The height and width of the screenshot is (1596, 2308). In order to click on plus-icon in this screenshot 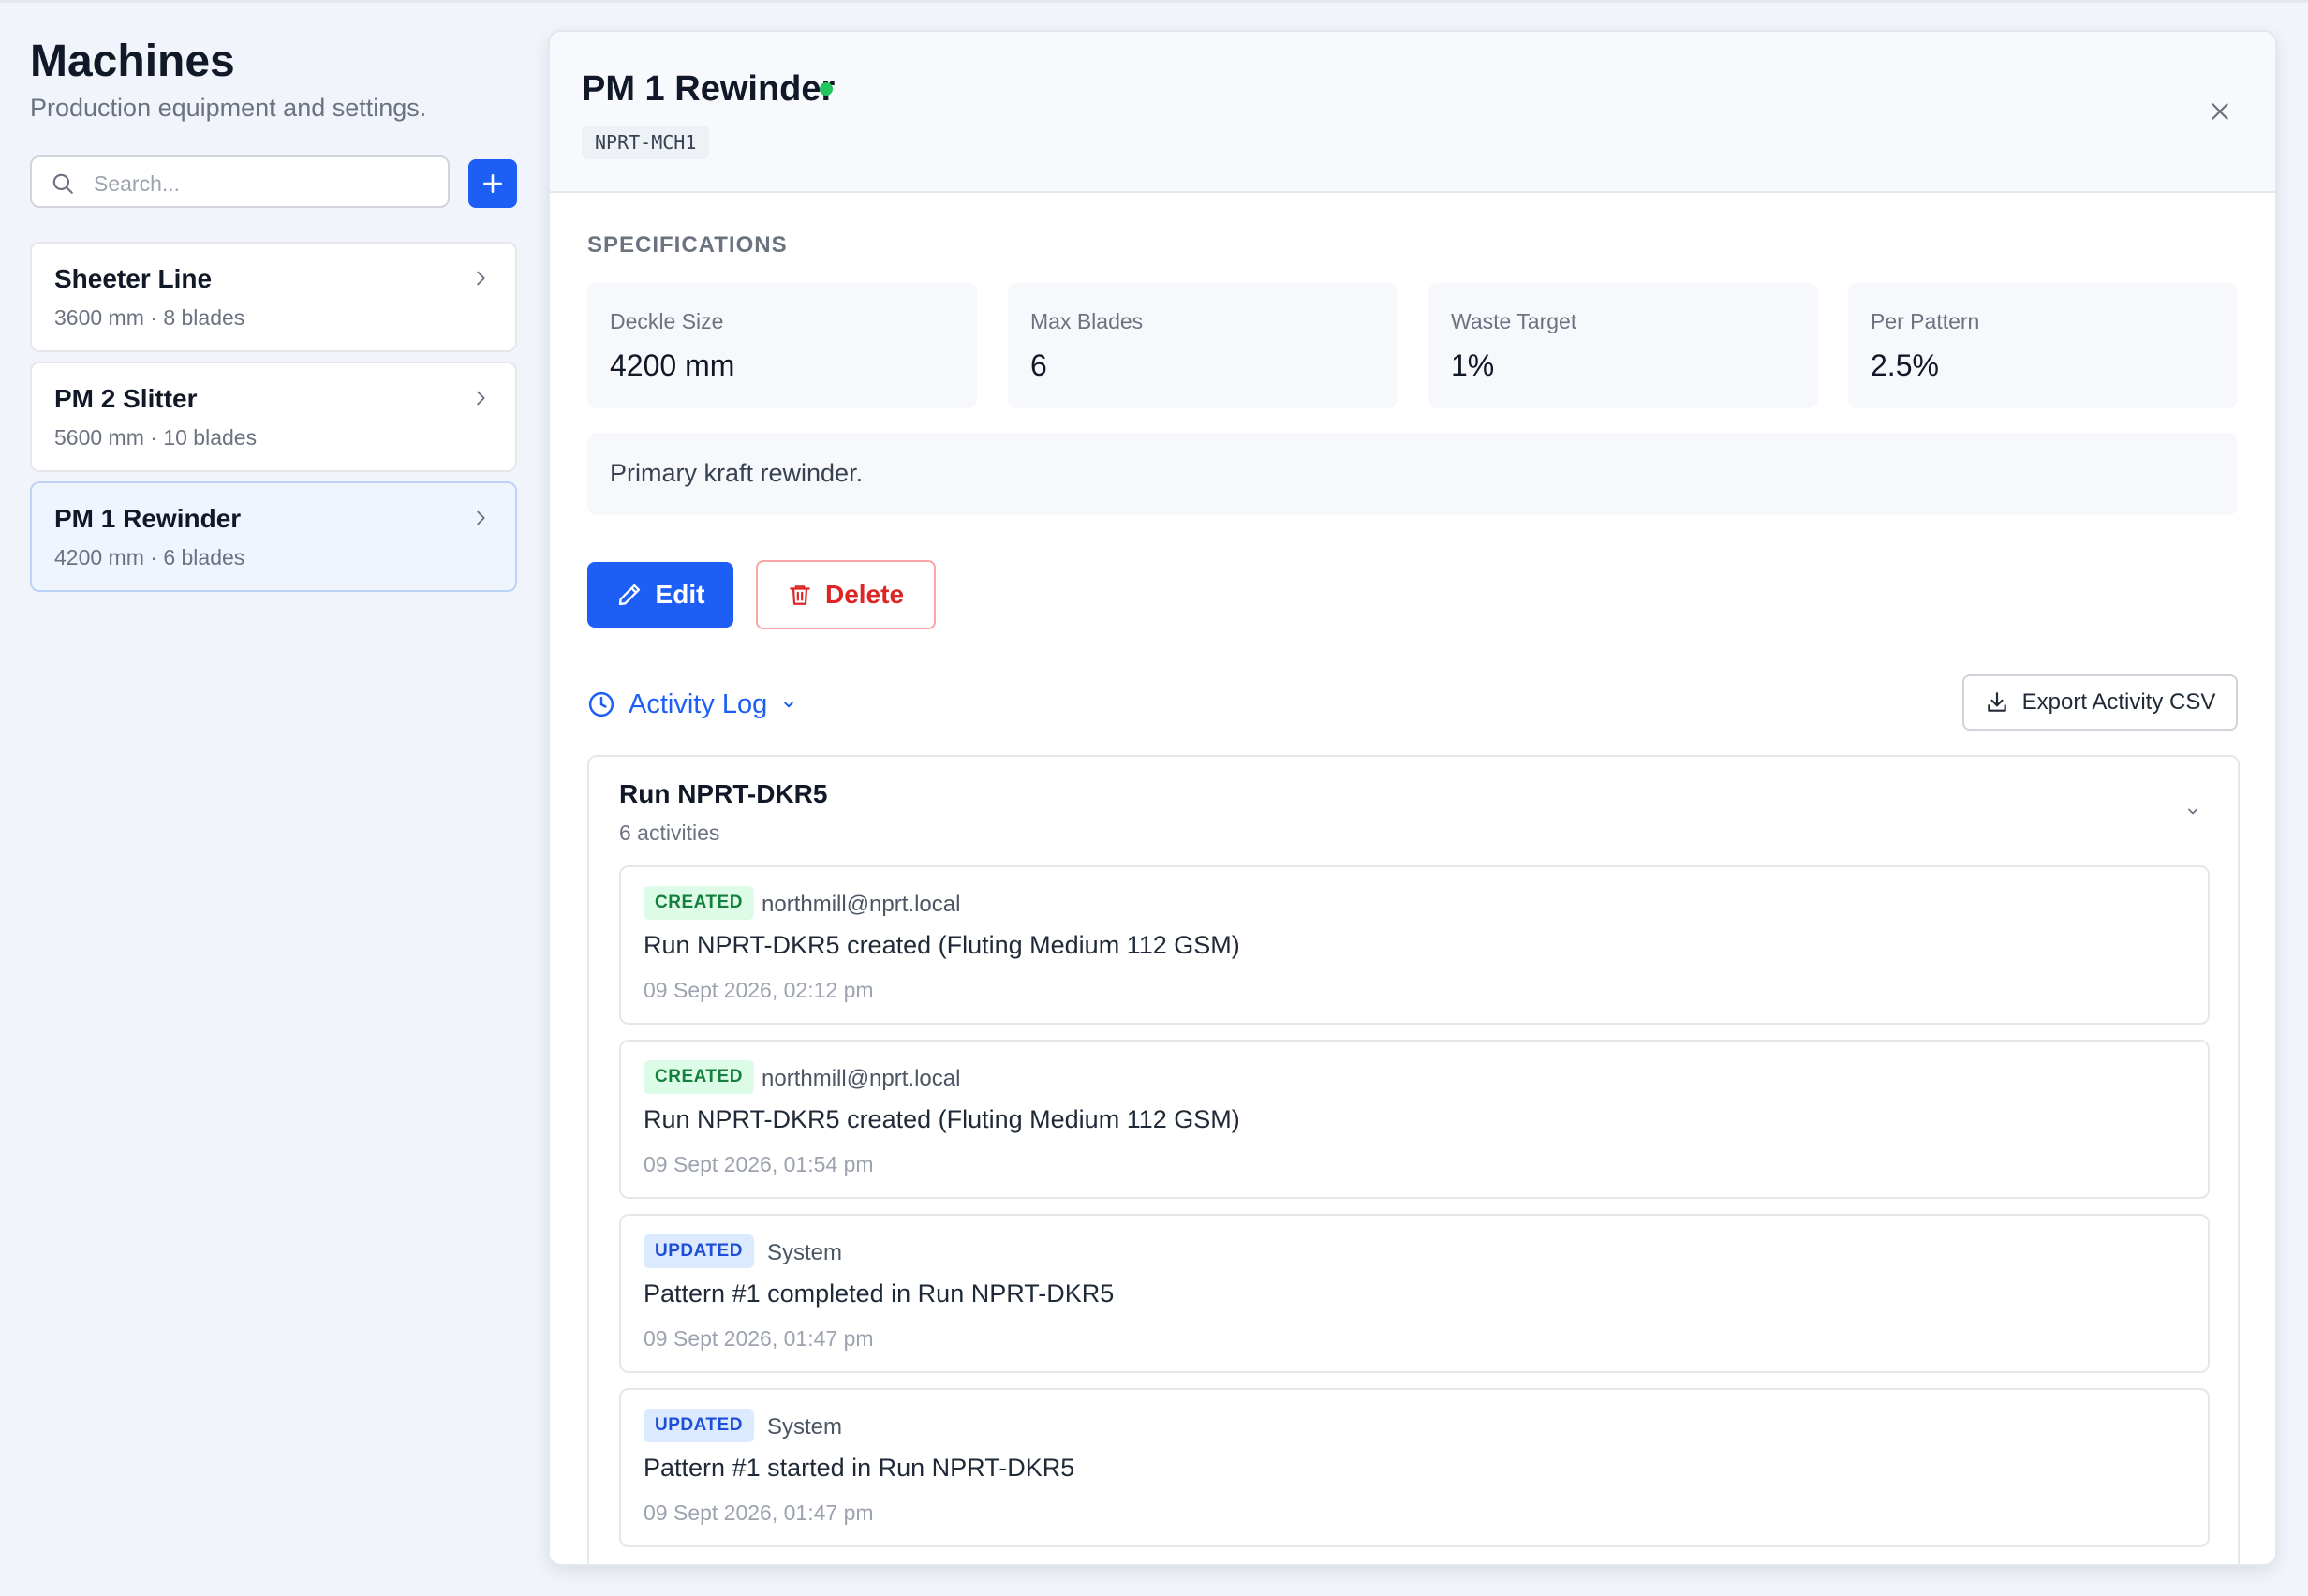, I will do `click(493, 183)`.